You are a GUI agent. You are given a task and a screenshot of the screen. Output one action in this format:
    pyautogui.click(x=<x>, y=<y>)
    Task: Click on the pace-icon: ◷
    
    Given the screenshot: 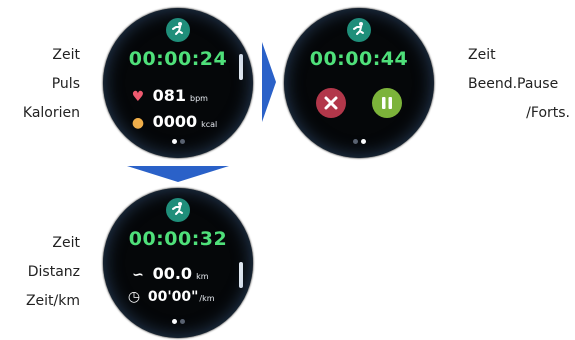 What is the action you would take?
    pyautogui.click(x=134, y=297)
    